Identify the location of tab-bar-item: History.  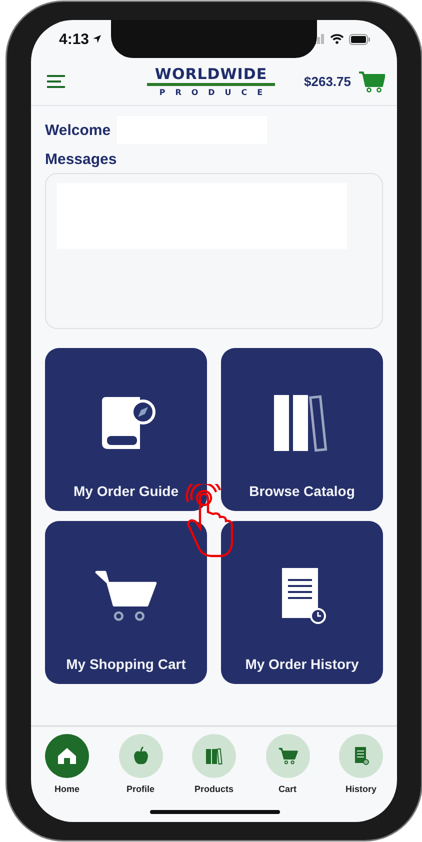
(361, 778).